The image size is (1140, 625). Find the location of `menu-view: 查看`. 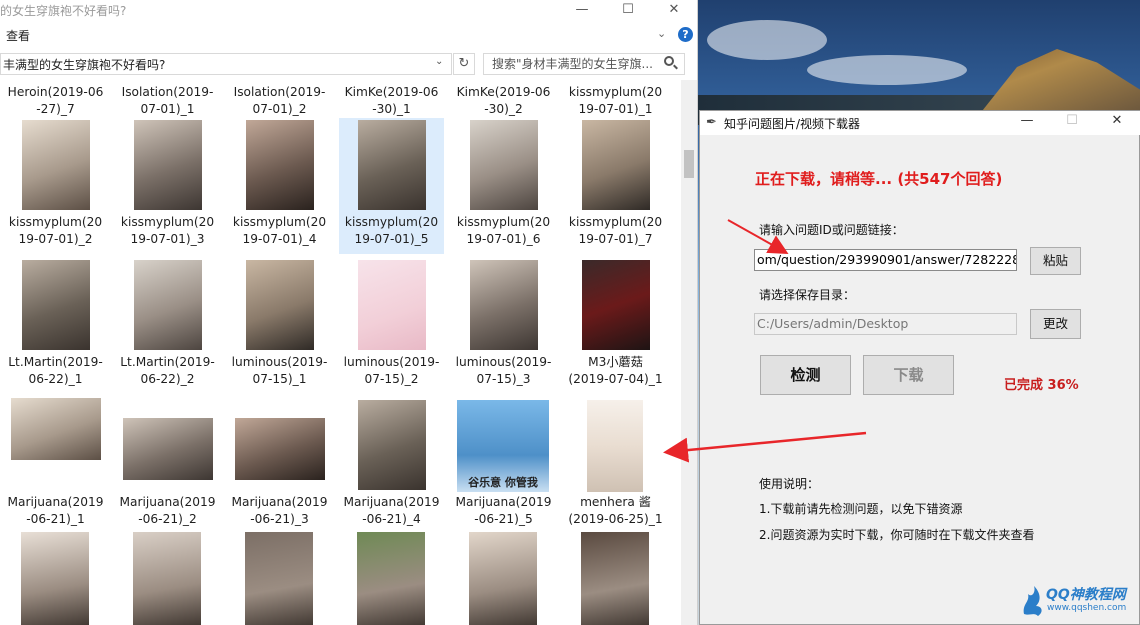

menu-view: 查看 is located at coordinates (18, 35).